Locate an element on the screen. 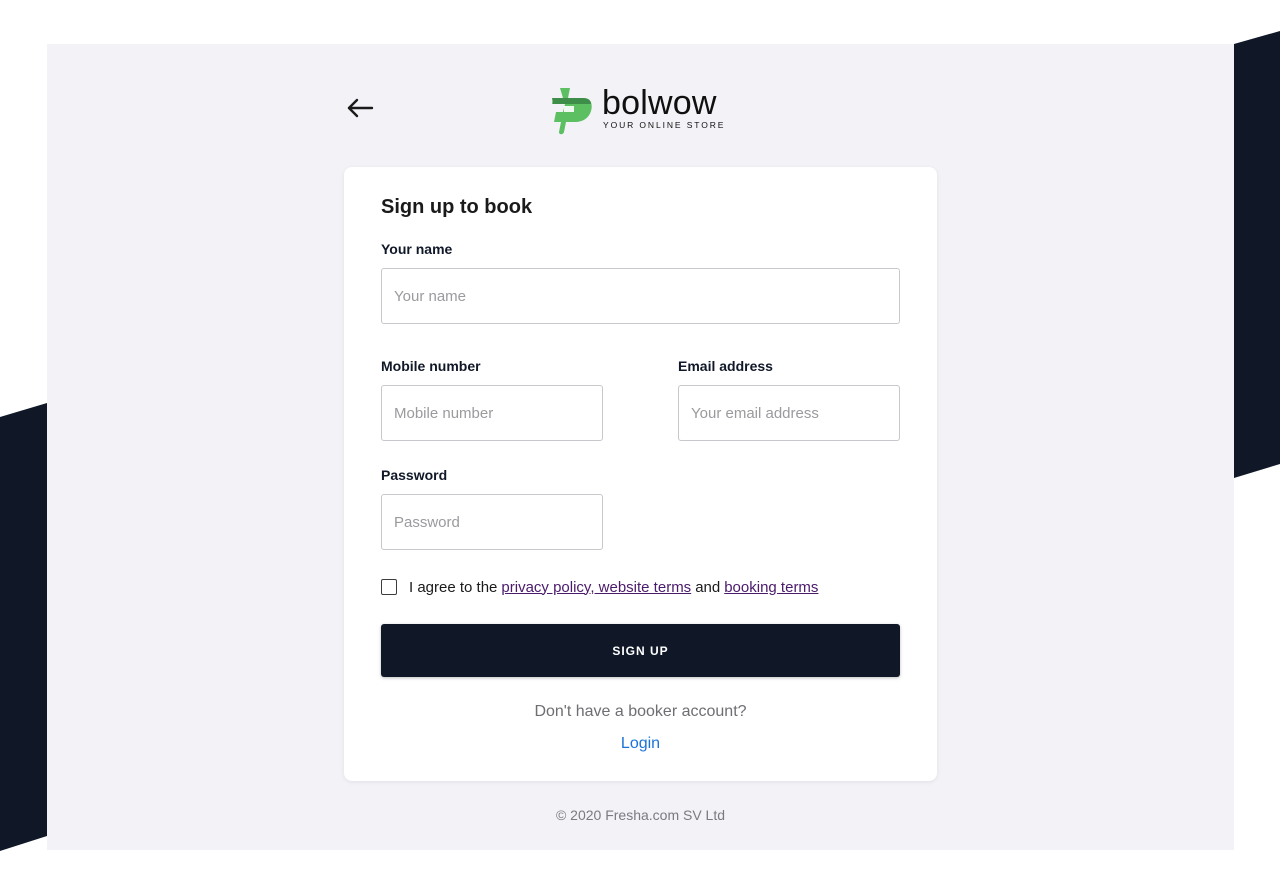 Image resolution: width=1280 pixels, height=892 pixels. form-title: Sign up to book is located at coordinates (457, 207).